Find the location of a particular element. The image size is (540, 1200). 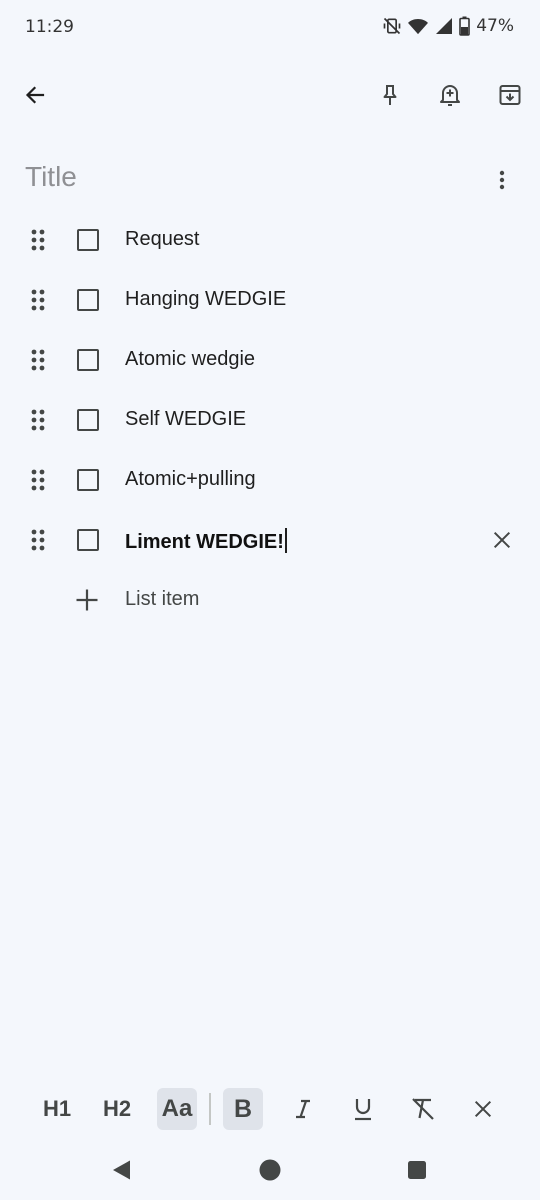

add-alert-icon is located at coordinates (450, 95).